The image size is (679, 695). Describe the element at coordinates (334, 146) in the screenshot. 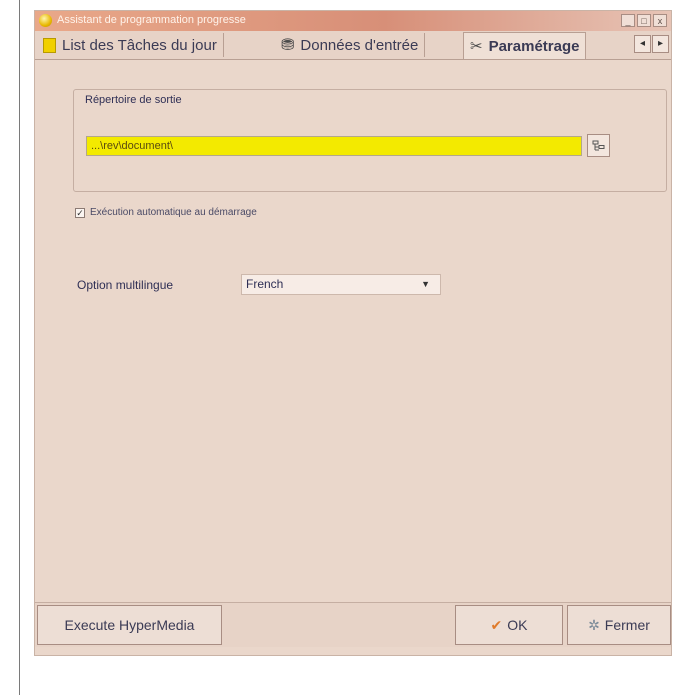

I see `output-path-field` at that location.